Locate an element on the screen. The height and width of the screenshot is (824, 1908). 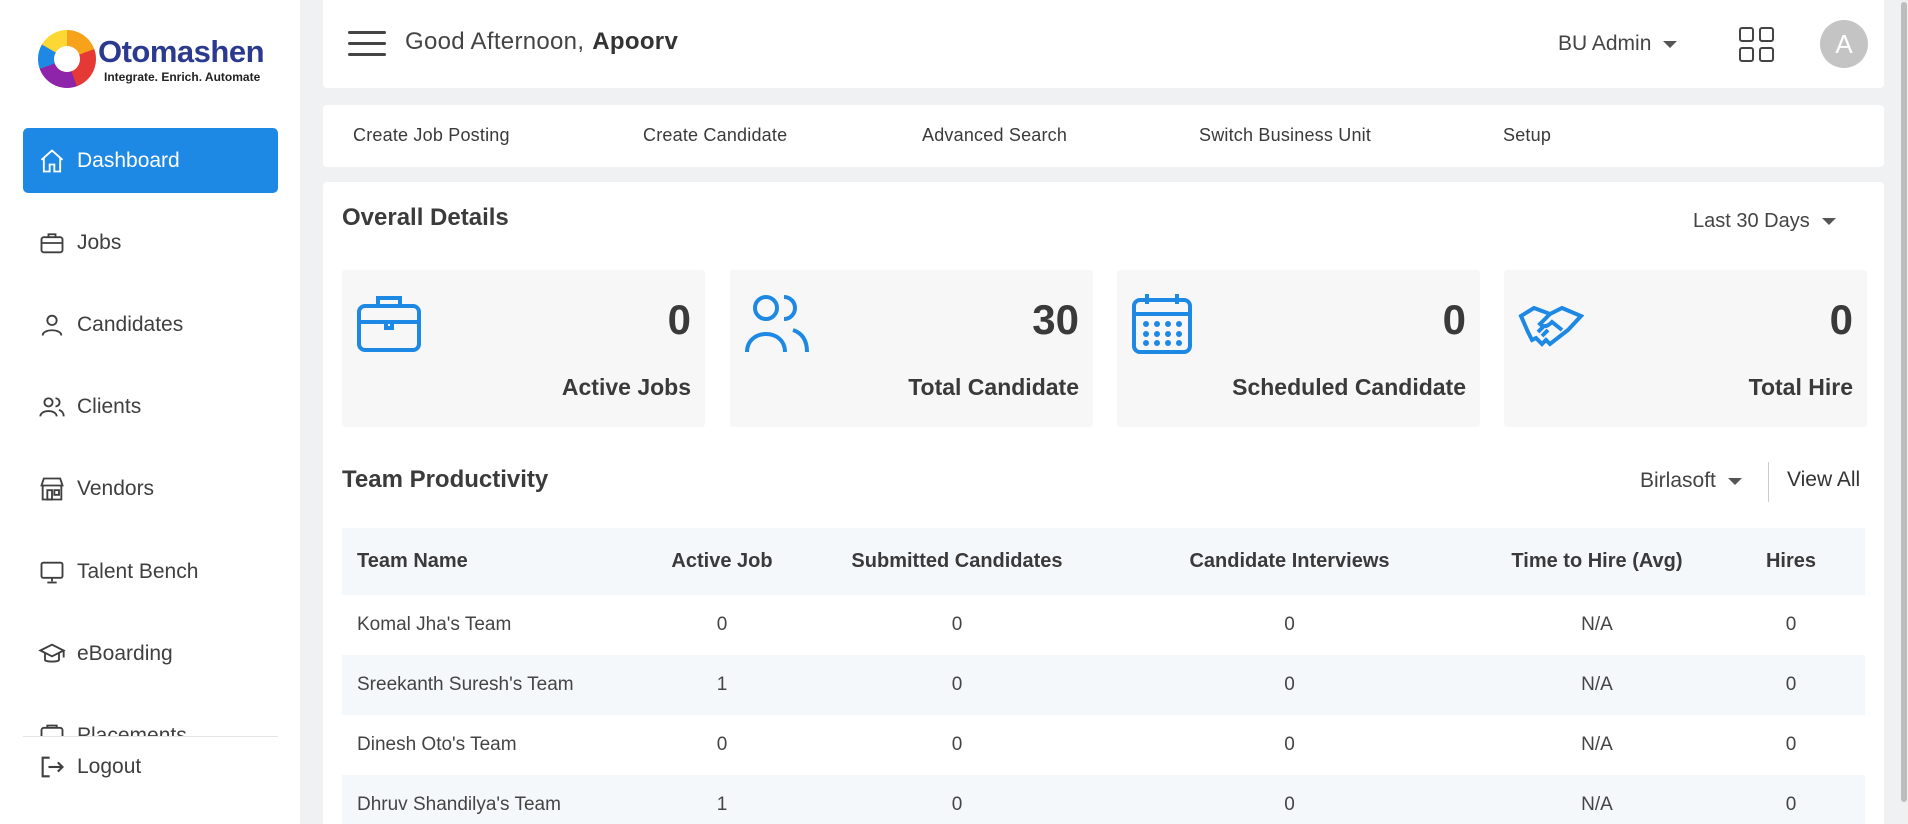
brand-name: Otomashen is located at coordinates (181, 51).